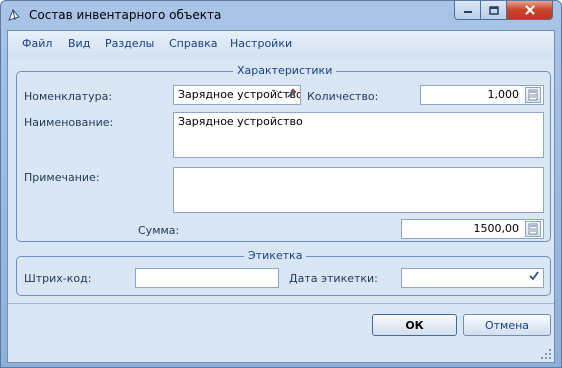 The image size is (562, 368). Describe the element at coordinates (496, 228) in the screenshot. I see `sum-value: 1500,00` at that location.